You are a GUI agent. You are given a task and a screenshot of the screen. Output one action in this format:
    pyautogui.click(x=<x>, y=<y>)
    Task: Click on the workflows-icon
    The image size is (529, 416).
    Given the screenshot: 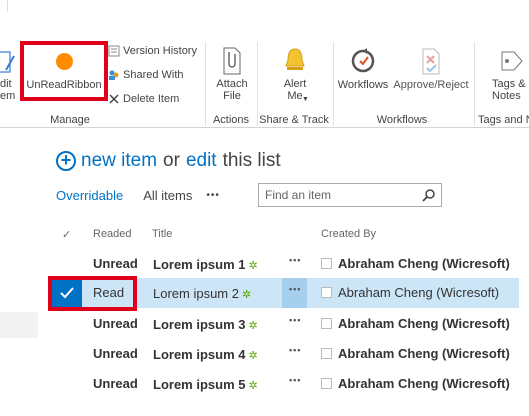 What is the action you would take?
    pyautogui.click(x=363, y=60)
    